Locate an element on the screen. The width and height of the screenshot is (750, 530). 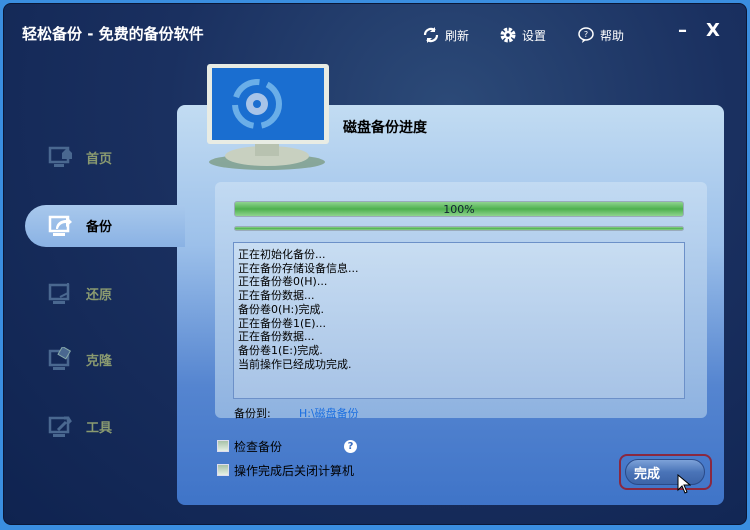
sidebar-label: 备份 is located at coordinates (99, 227).